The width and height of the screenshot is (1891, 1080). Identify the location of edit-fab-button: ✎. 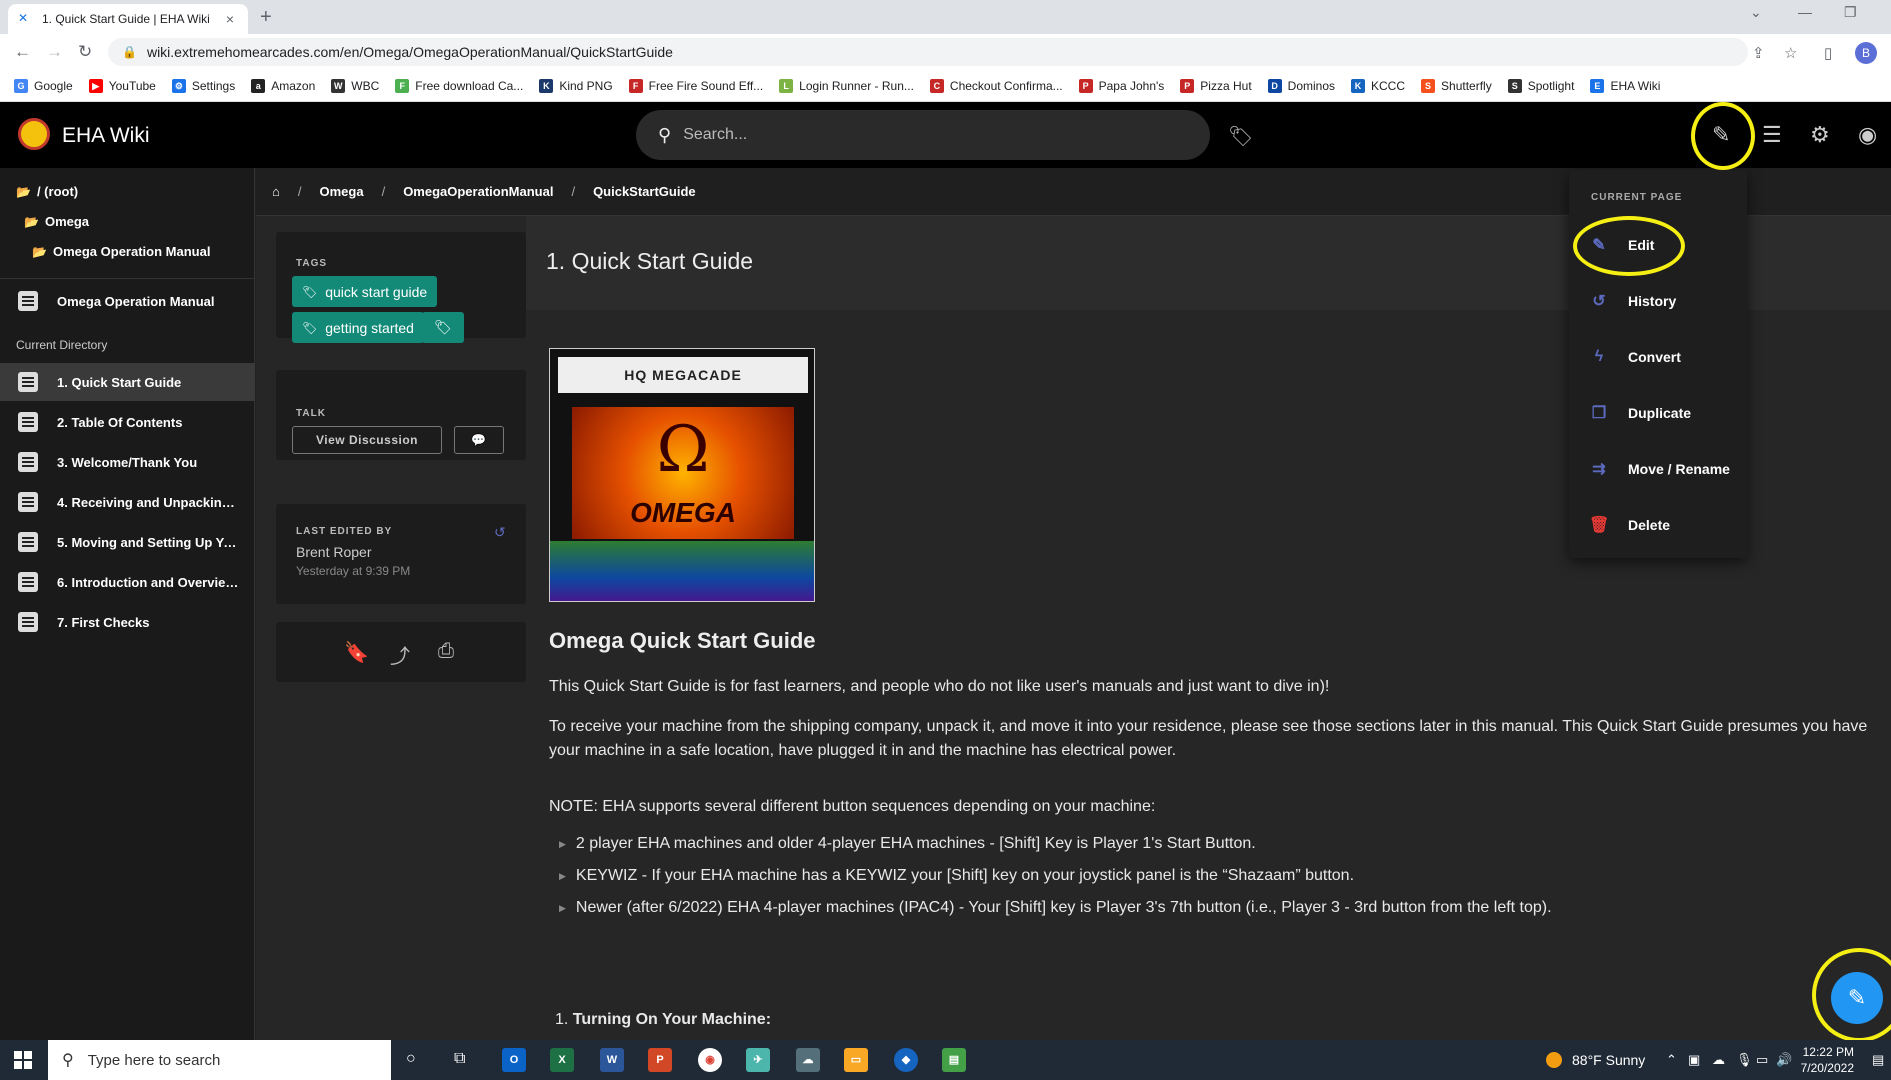
(1857, 998).